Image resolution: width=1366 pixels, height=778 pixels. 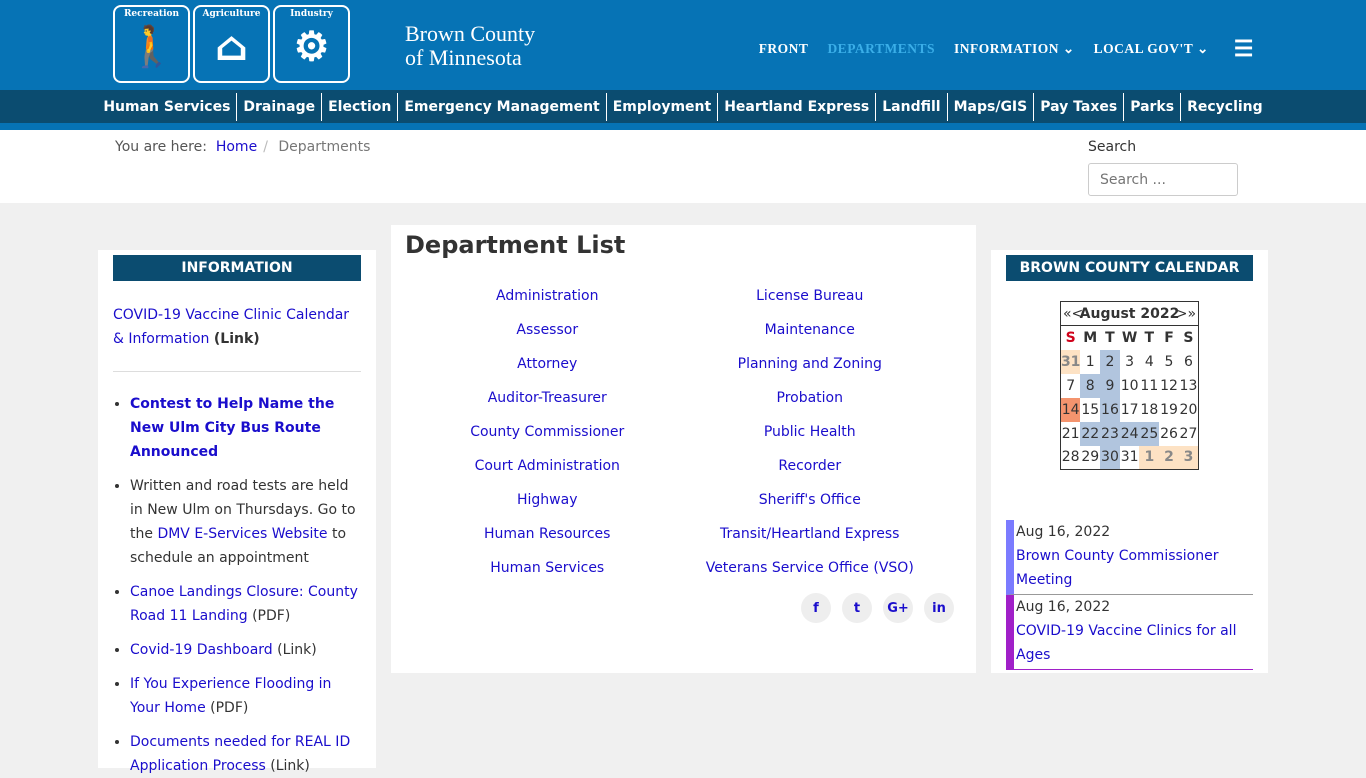 What do you see at coordinates (242, 534) in the screenshot?
I see `item-link: DMV E-Services Website` at bounding box center [242, 534].